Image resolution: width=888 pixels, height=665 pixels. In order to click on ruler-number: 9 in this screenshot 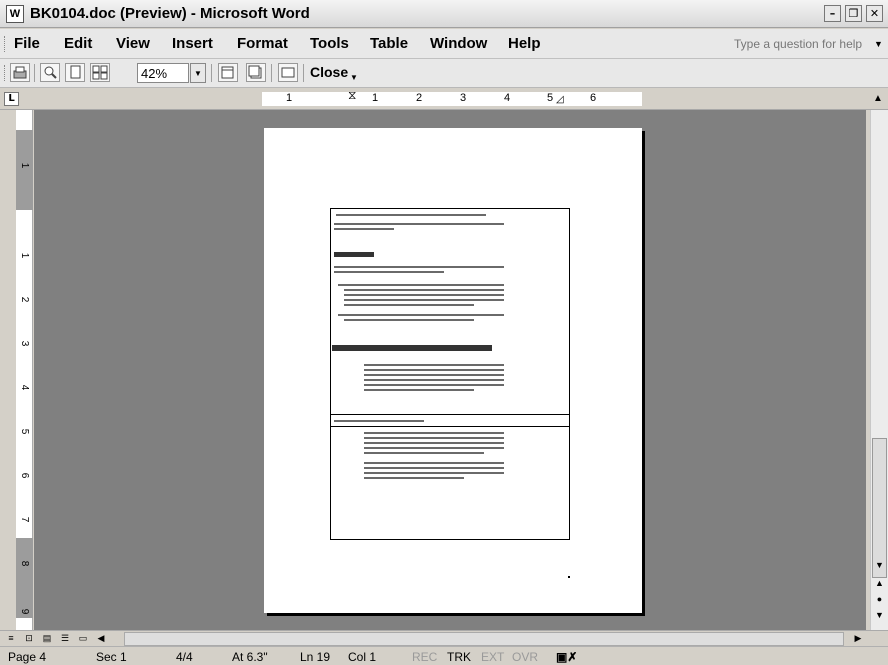, I will do `click(24, 611)`.